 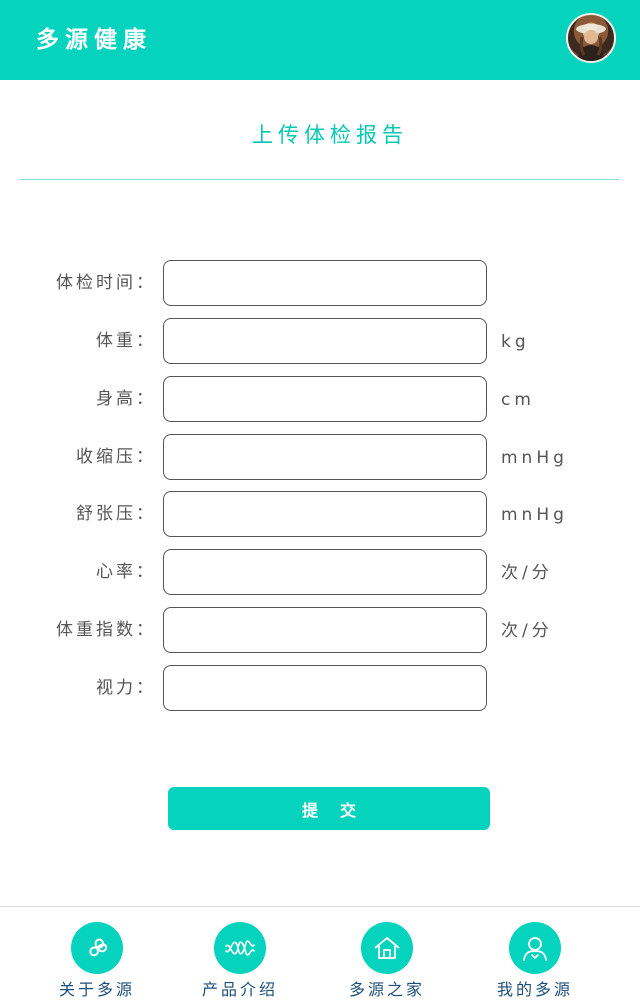 I want to click on tab-about: 关于多源, so click(x=97, y=957).